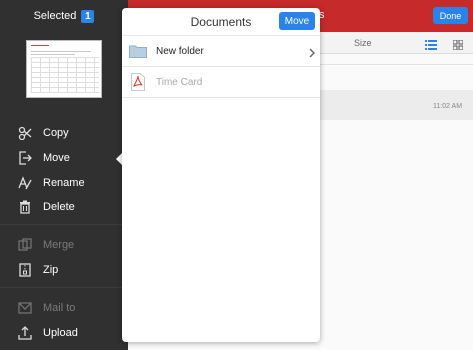 Image resolution: width=473 pixels, height=350 pixels. I want to click on folder-row-new-folder: New folder, so click(221, 51).